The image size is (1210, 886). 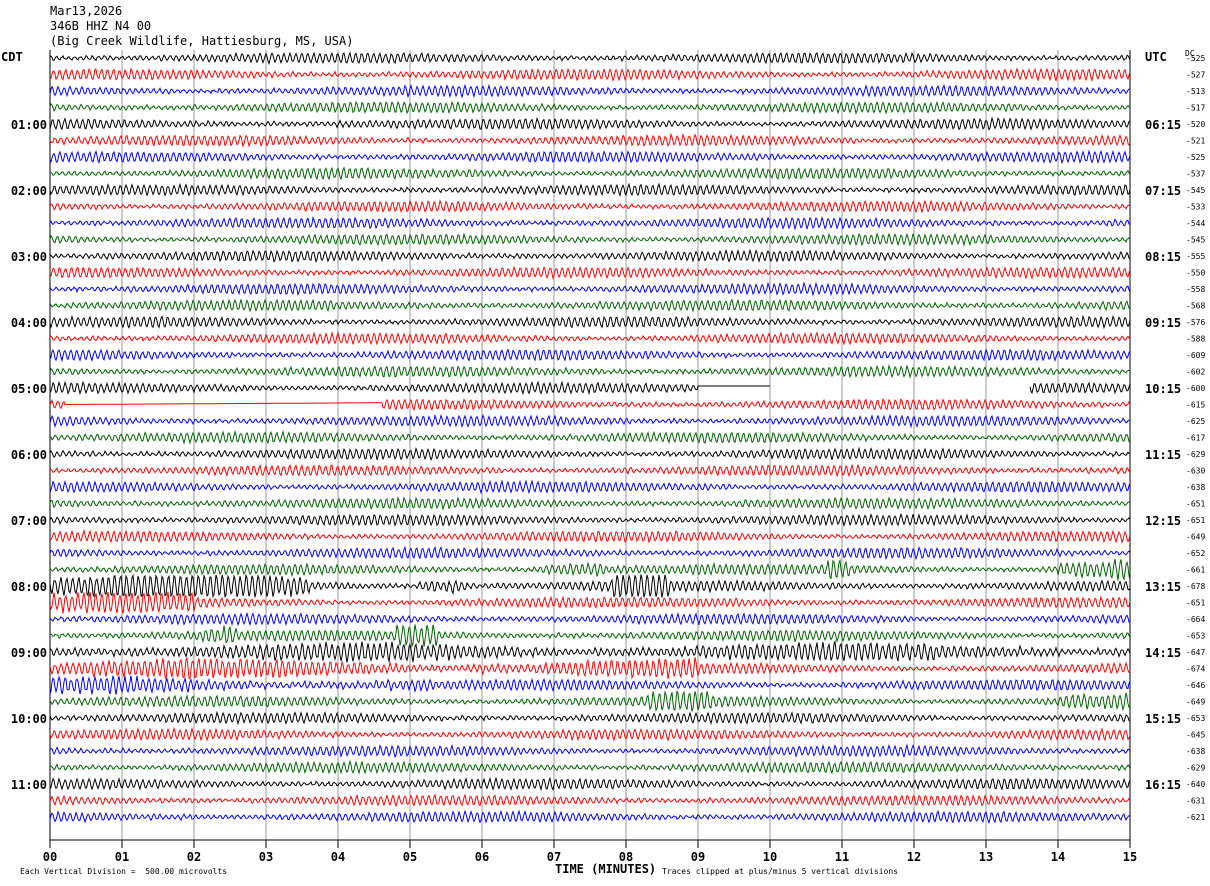 What do you see at coordinates (1195, 388) in the screenshot?
I see `dc-offset-20: -600` at bounding box center [1195, 388].